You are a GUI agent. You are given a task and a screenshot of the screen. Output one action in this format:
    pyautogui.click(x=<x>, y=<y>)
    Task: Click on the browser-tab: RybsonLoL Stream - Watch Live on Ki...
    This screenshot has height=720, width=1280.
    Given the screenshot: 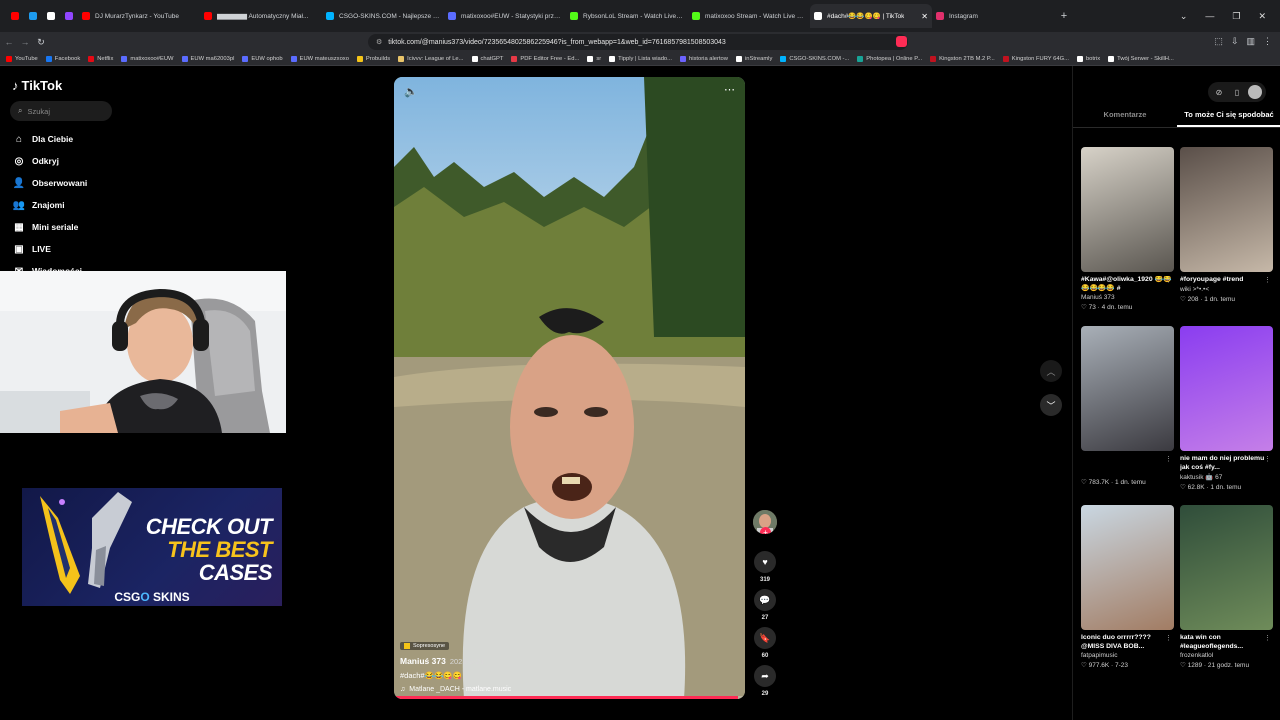 What is the action you would take?
    pyautogui.click(x=627, y=16)
    